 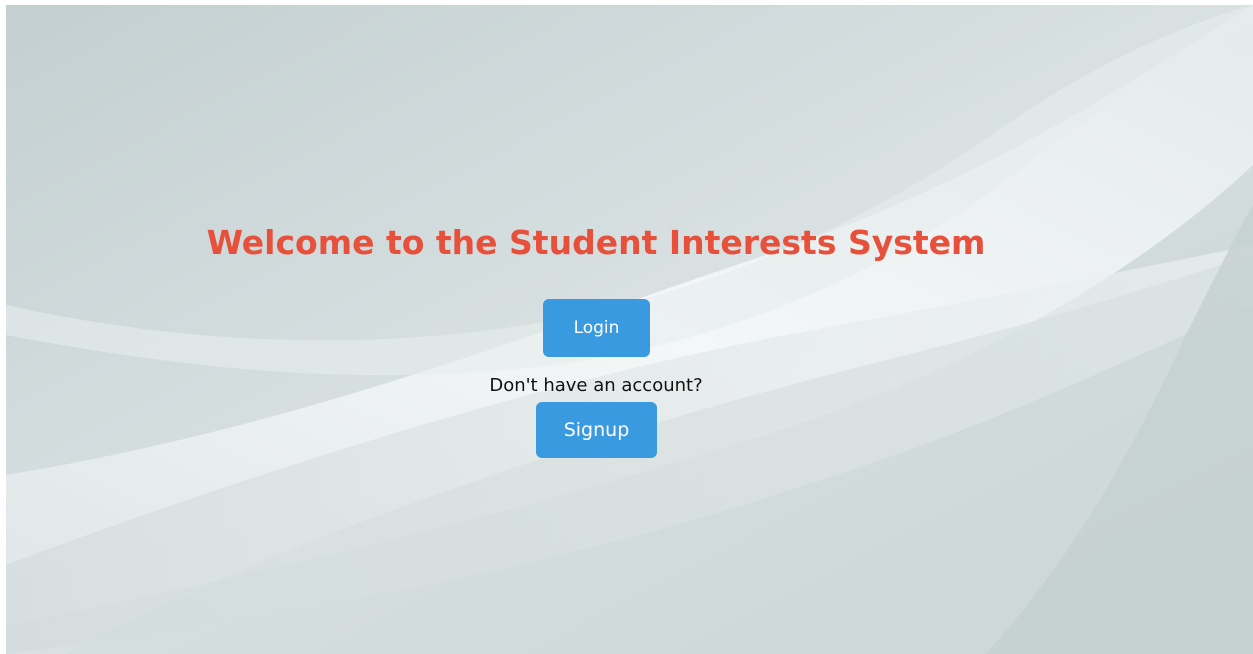 I want to click on page-title: Welcome to the Student Interests System, so click(x=596, y=242).